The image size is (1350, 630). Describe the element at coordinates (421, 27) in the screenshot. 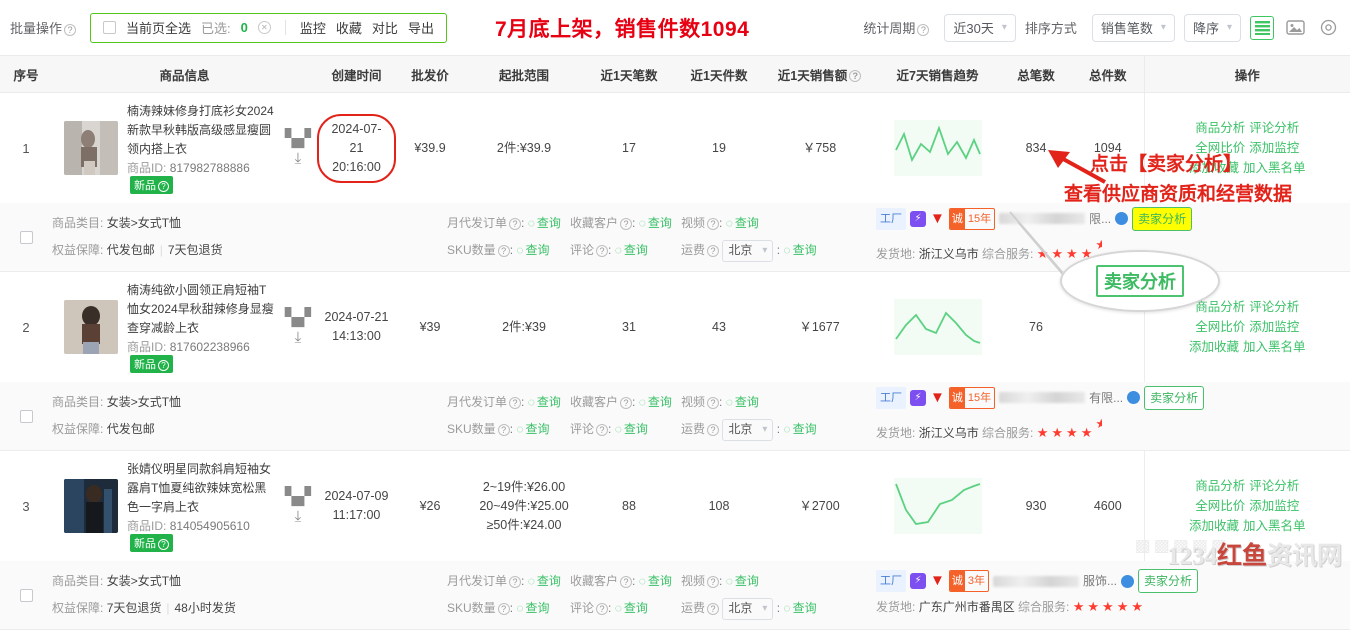

I see `export-button: 导出` at that location.